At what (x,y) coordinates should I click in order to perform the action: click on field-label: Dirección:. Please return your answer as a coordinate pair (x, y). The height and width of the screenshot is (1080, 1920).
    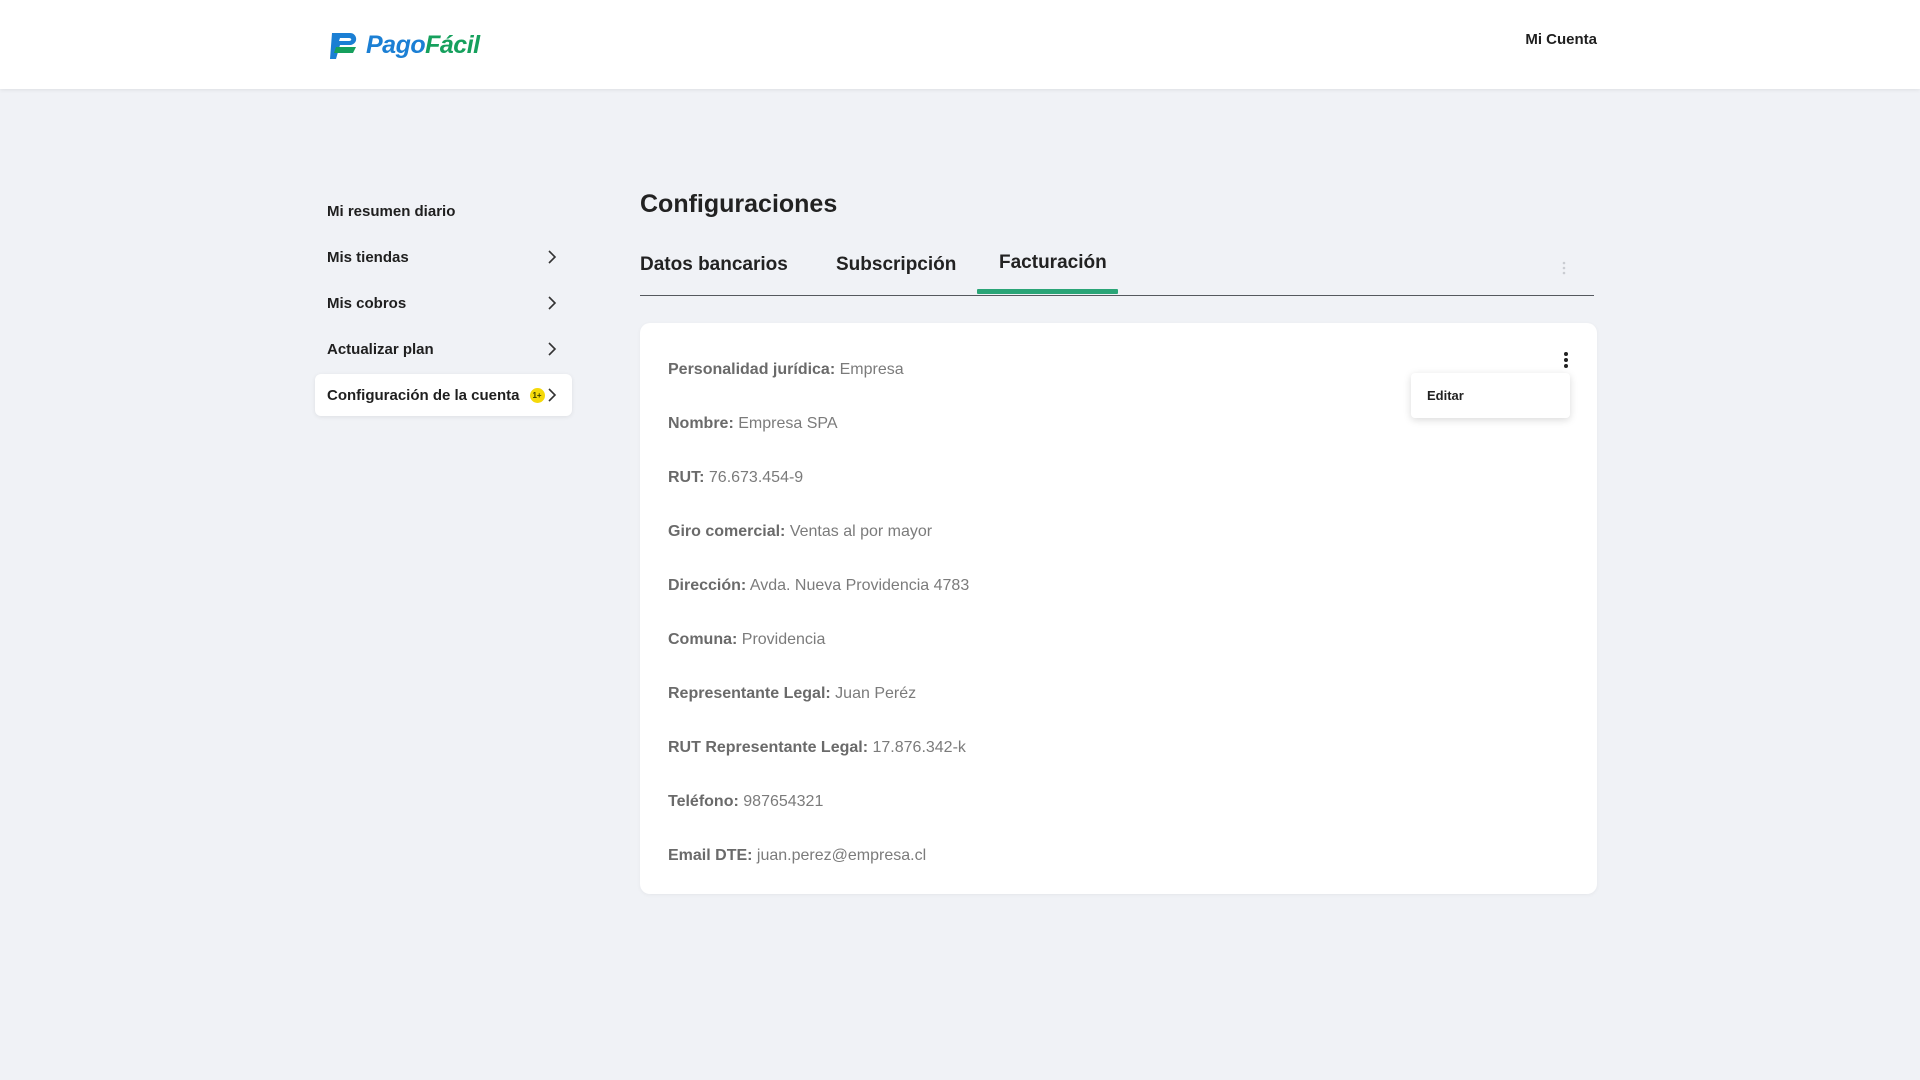
    Looking at the image, I should click on (707, 585).